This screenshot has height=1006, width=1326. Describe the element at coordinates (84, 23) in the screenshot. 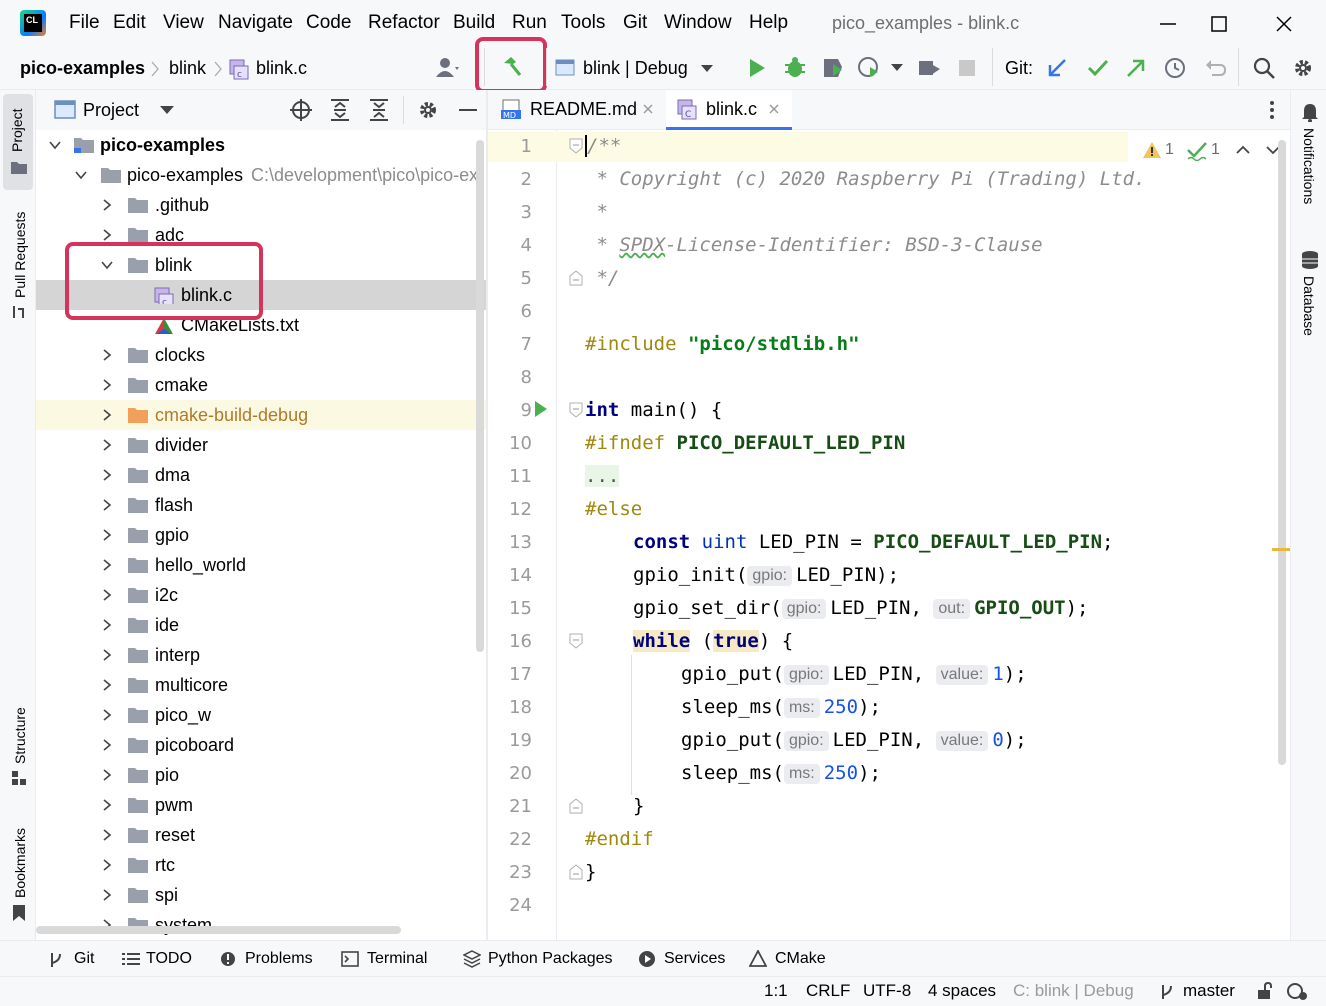

I see `menu-file: File` at that location.